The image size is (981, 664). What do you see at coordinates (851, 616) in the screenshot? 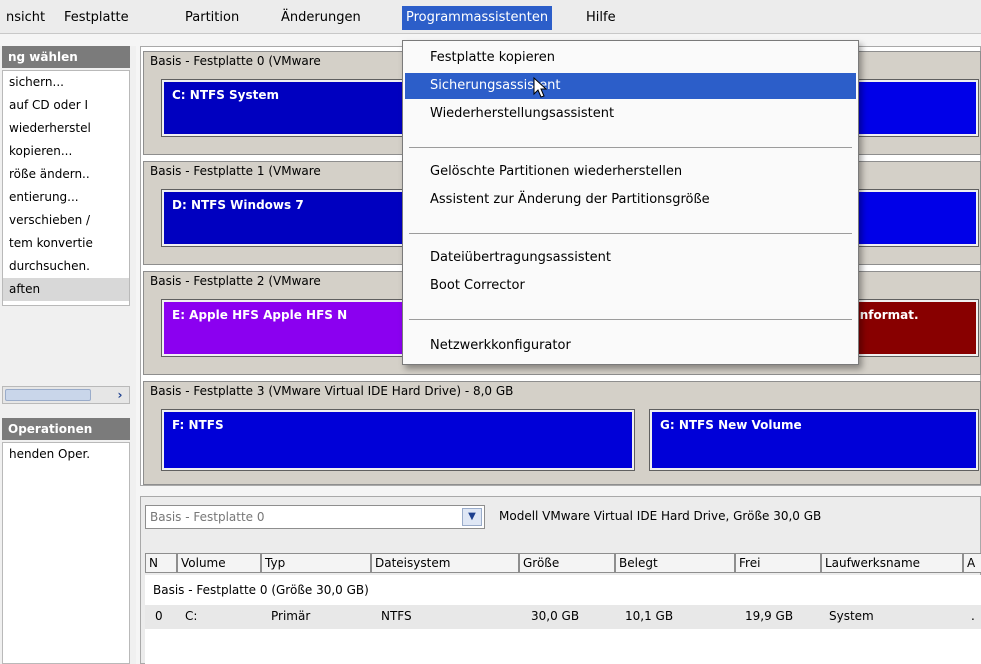
I see `cell-laufwerksname: System` at bounding box center [851, 616].